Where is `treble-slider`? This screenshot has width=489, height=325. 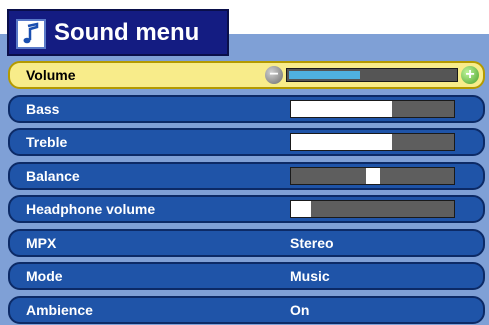 treble-slider is located at coordinates (372, 142).